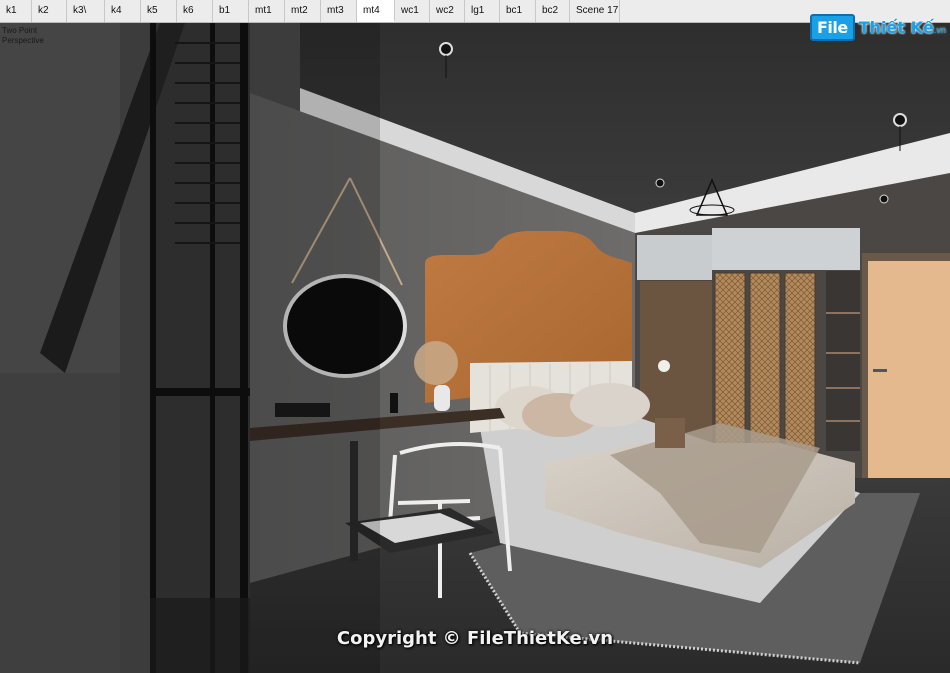 Image resolution: width=950 pixels, height=673 pixels. I want to click on scene-tab-wc1: wc1, so click(412, 11).